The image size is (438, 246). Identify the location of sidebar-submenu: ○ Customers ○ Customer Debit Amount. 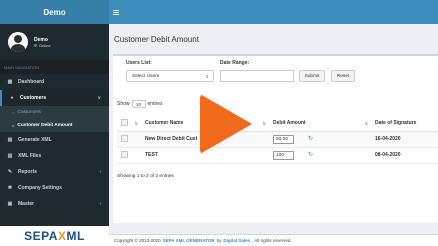
(54, 119).